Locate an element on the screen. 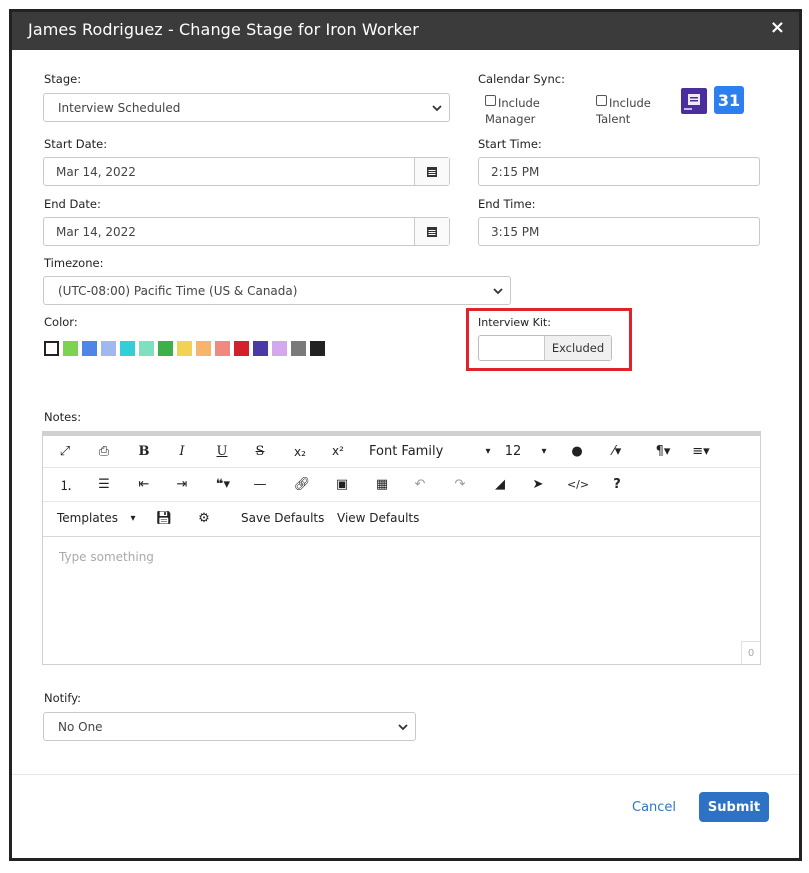 The width and height of the screenshot is (809, 873). quote-icon: ❝▾ is located at coordinates (223, 484).